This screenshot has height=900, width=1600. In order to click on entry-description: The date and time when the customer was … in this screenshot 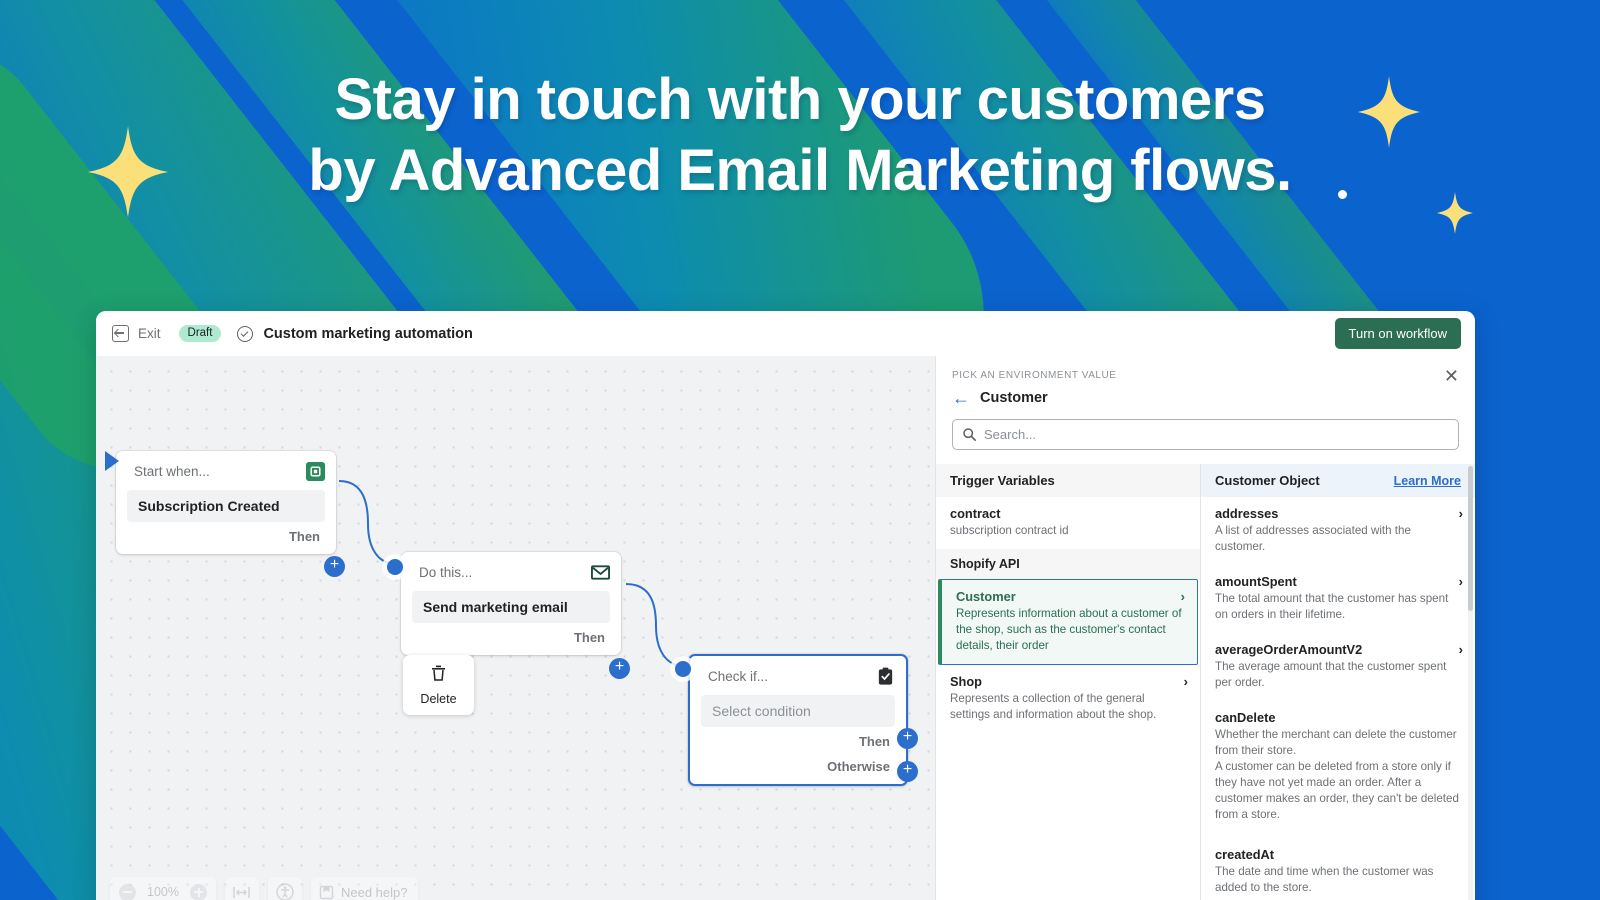, I will do `click(1324, 879)`.